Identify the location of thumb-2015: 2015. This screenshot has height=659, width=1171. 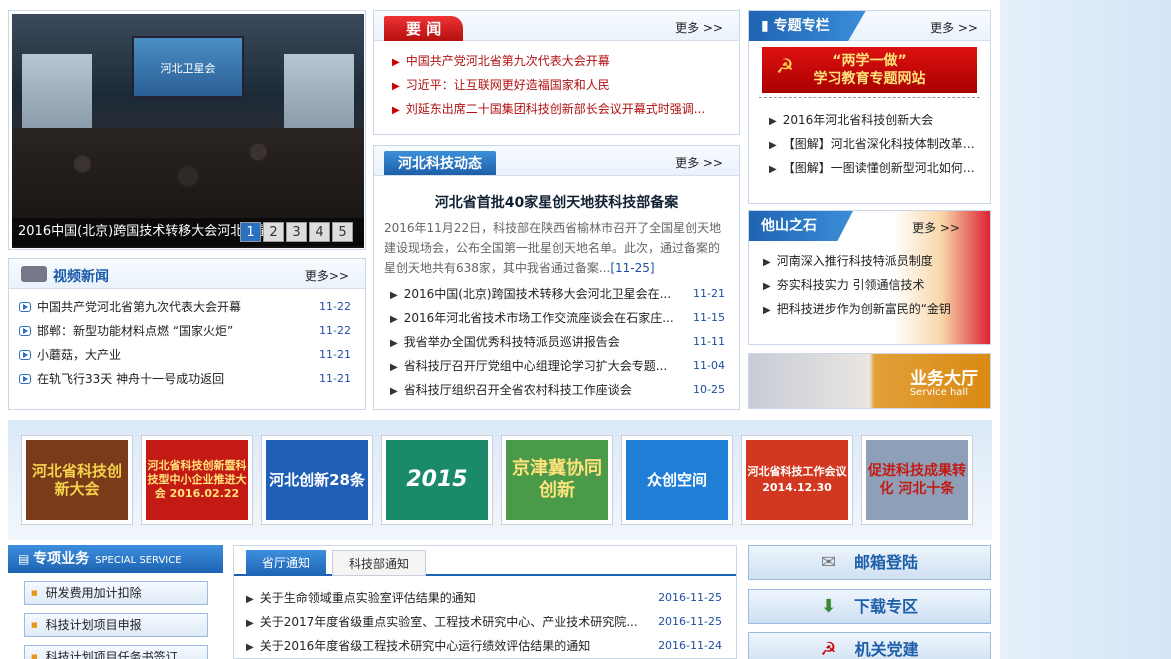
(437, 480).